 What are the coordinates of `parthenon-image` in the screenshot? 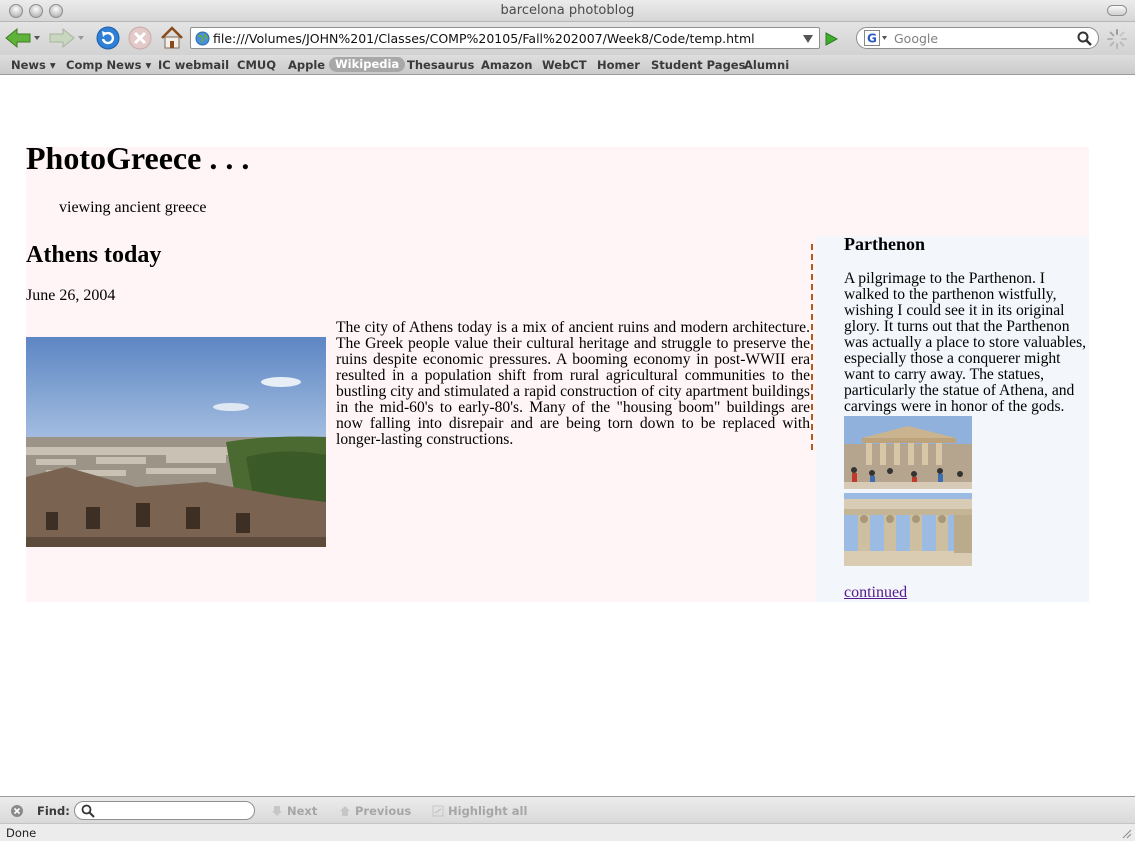 It's located at (908, 452).